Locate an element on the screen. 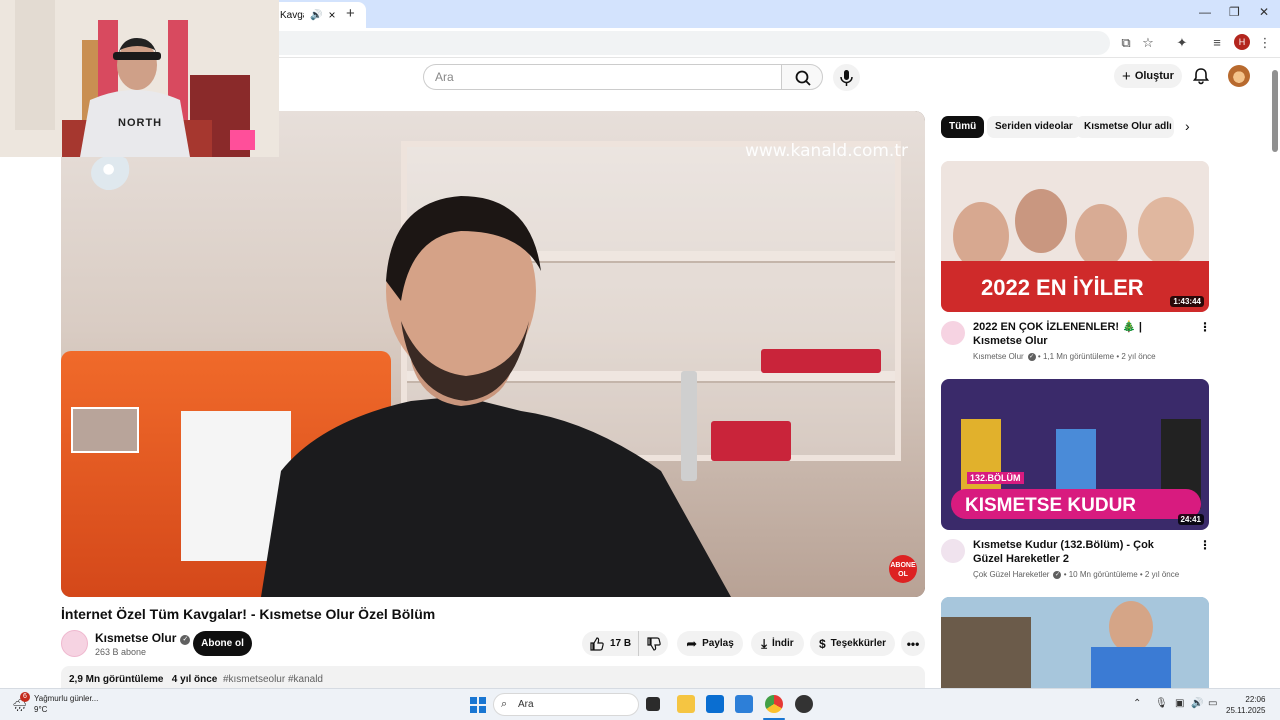 The width and height of the screenshot is (1280, 720). restore-icon: ❐ is located at coordinates (1234, 12).